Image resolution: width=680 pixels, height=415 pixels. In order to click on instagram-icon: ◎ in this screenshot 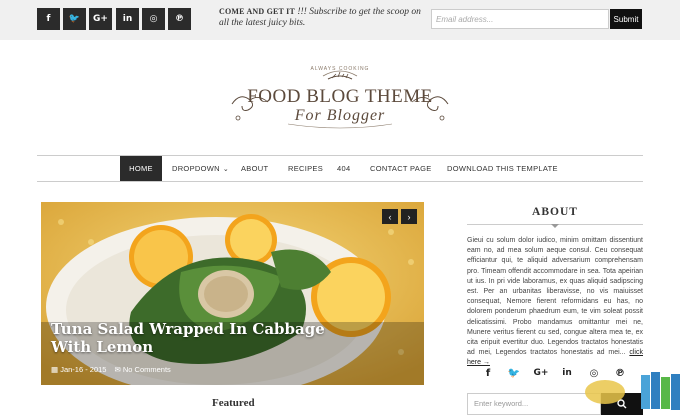, I will do `click(153, 19)`.